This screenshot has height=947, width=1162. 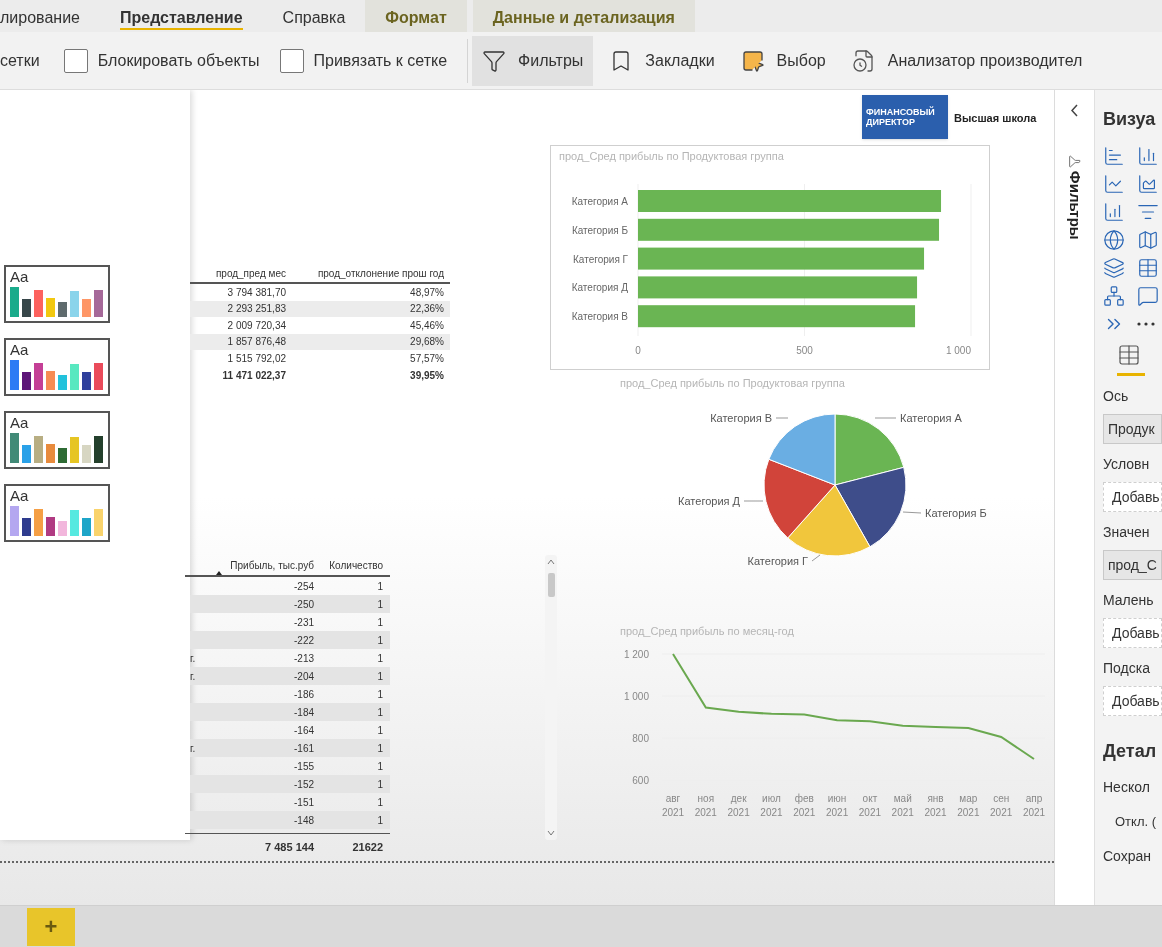 What do you see at coordinates (662, 60) in the screenshot?
I see `ribbon-button: Закладки` at bounding box center [662, 60].